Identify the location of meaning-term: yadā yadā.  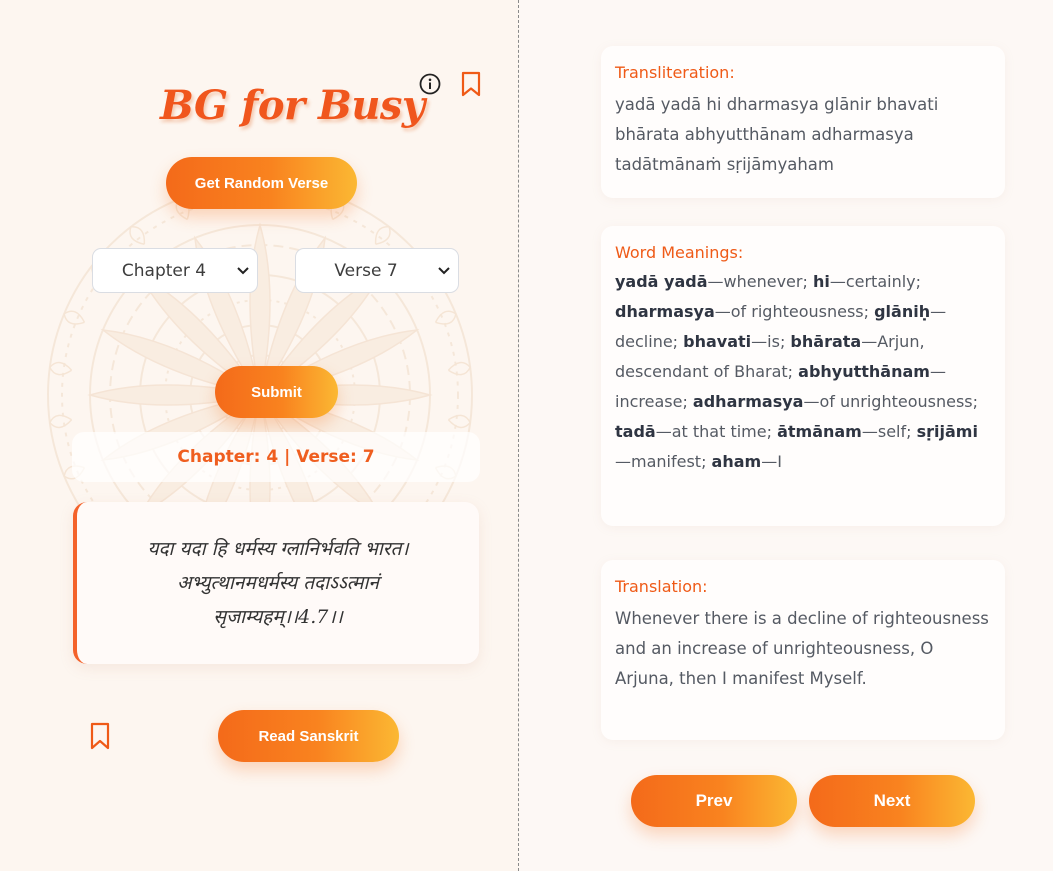
(661, 281).